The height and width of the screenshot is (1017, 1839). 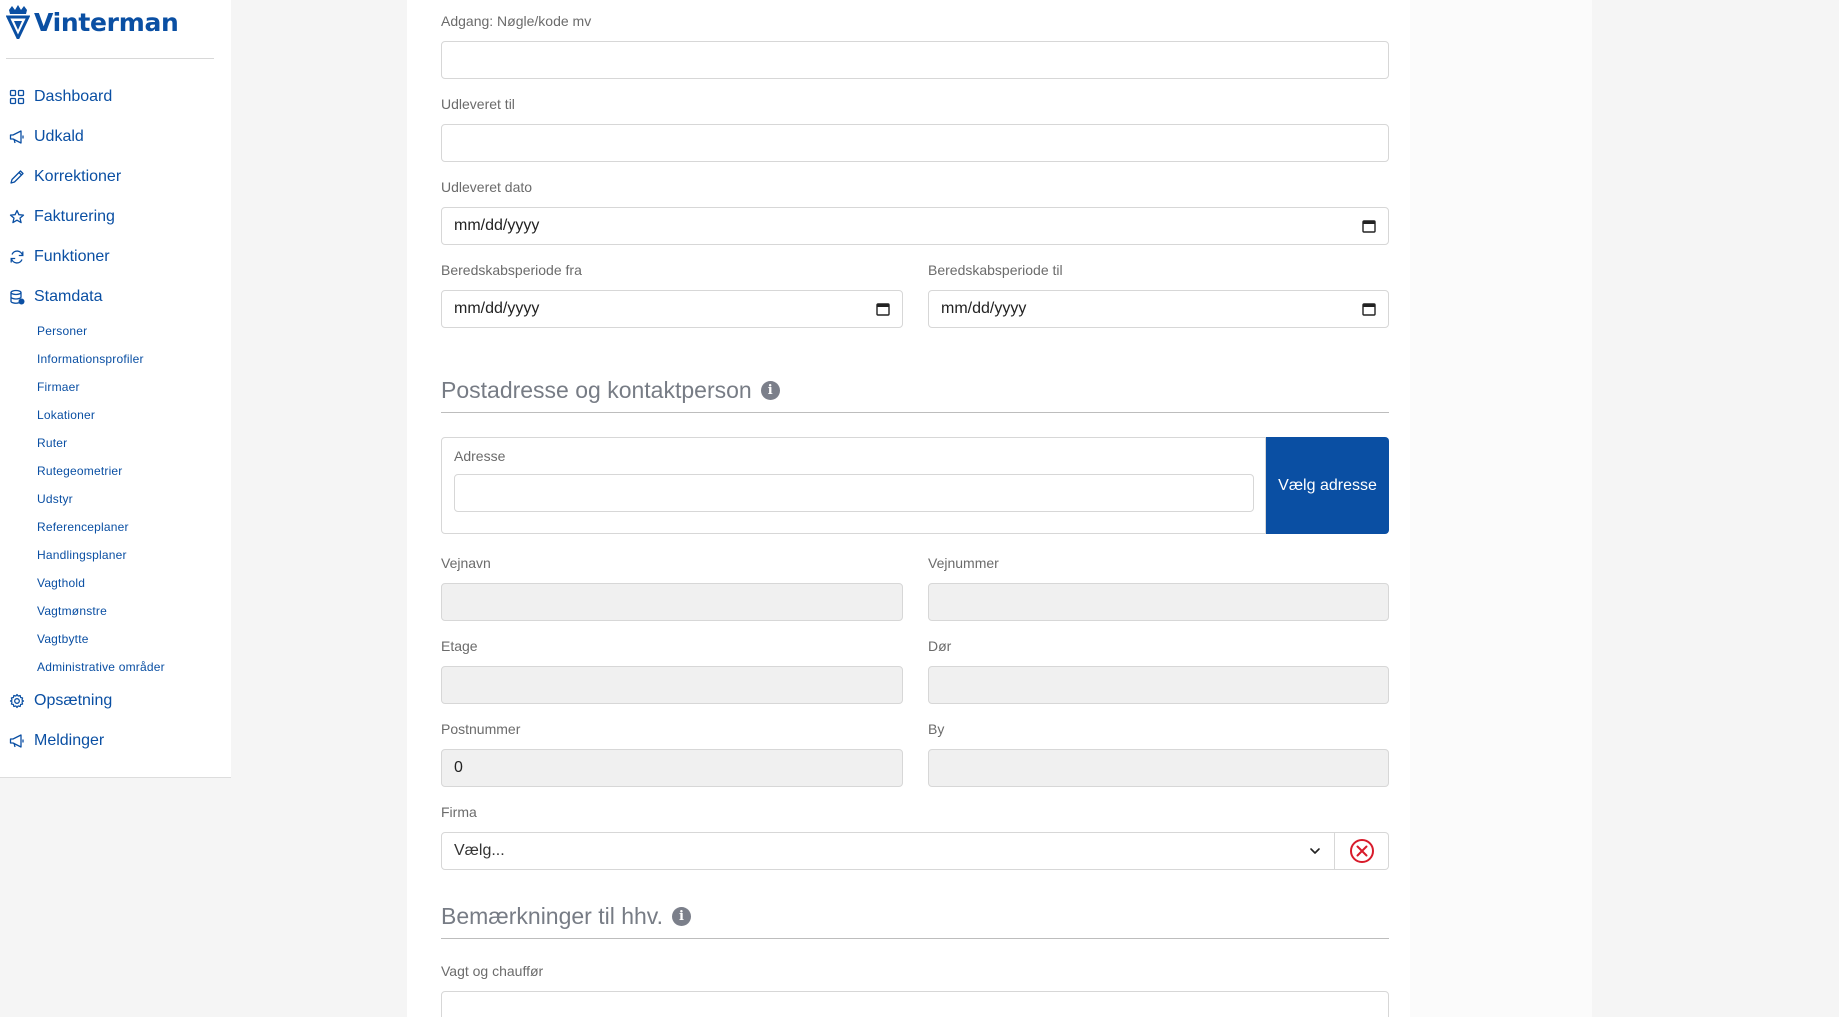 What do you see at coordinates (1315, 851) in the screenshot?
I see `chevron-down-icon` at bounding box center [1315, 851].